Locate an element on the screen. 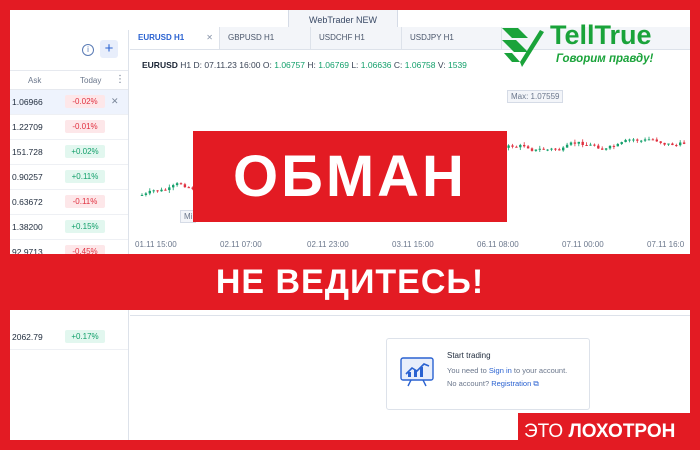  tab-label: EURUSD H1 is located at coordinates (161, 37).